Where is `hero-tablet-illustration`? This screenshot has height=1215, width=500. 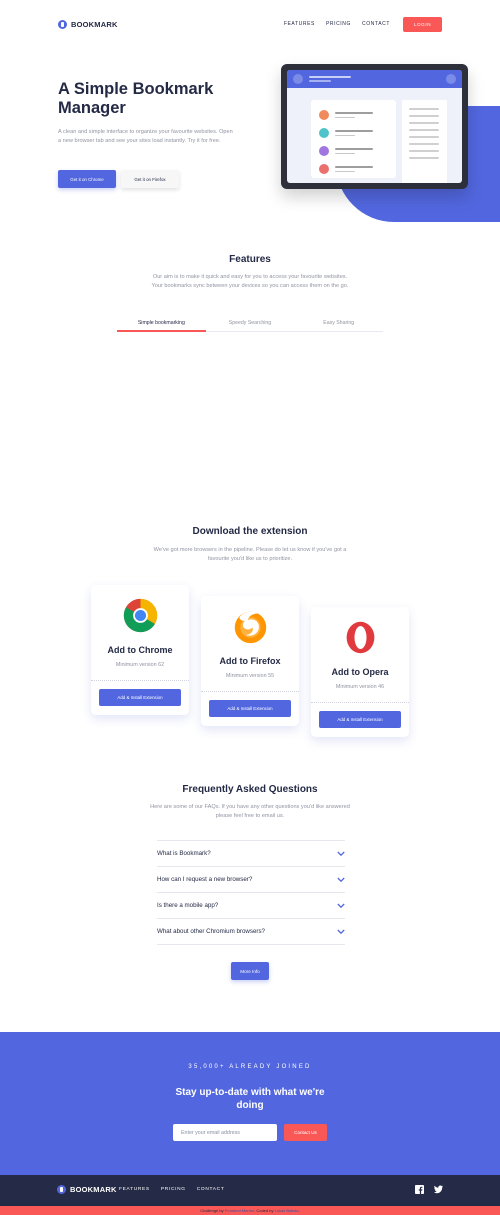
hero-tablet-illustration is located at coordinates (374, 126).